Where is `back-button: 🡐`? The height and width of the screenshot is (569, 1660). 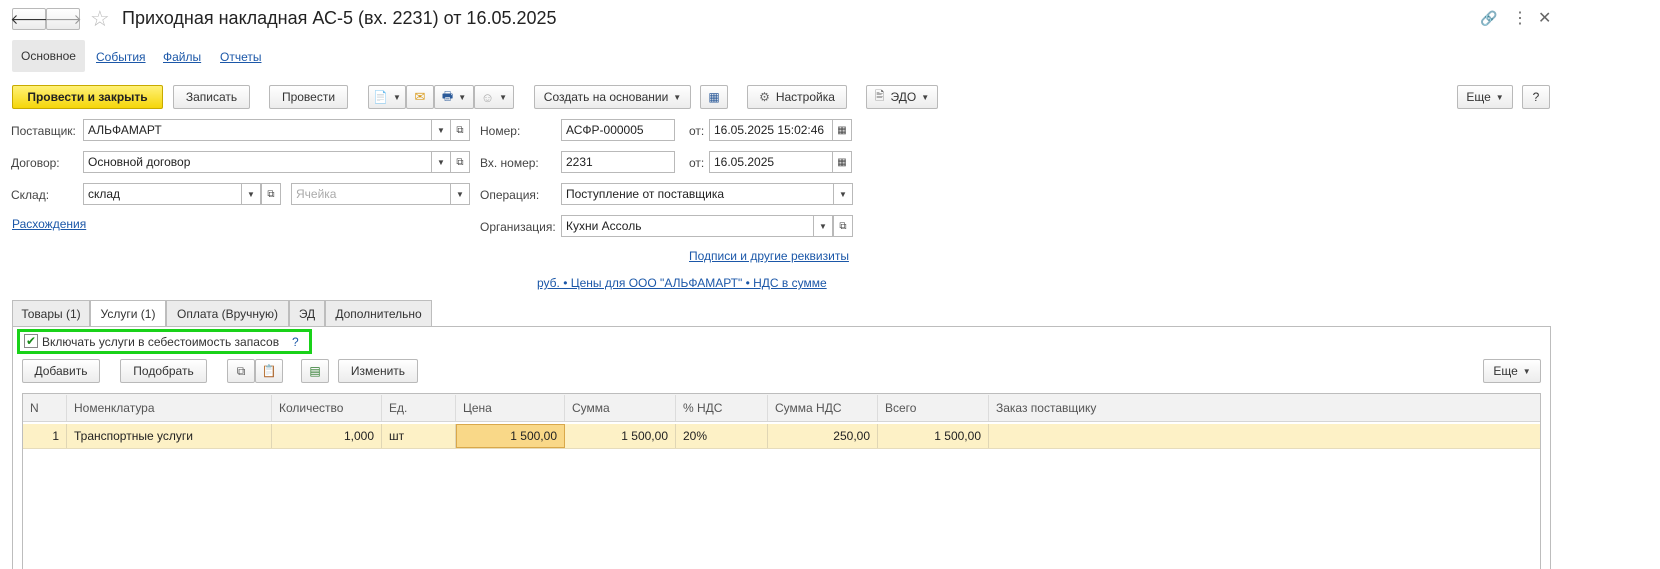 back-button: 🡐 is located at coordinates (29, 19).